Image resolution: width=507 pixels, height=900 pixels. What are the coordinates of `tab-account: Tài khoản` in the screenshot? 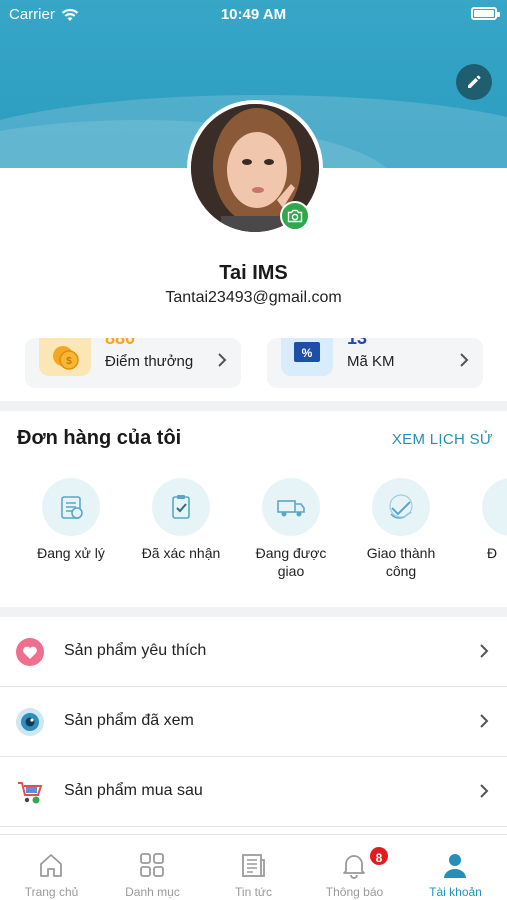 It's located at (455, 867).